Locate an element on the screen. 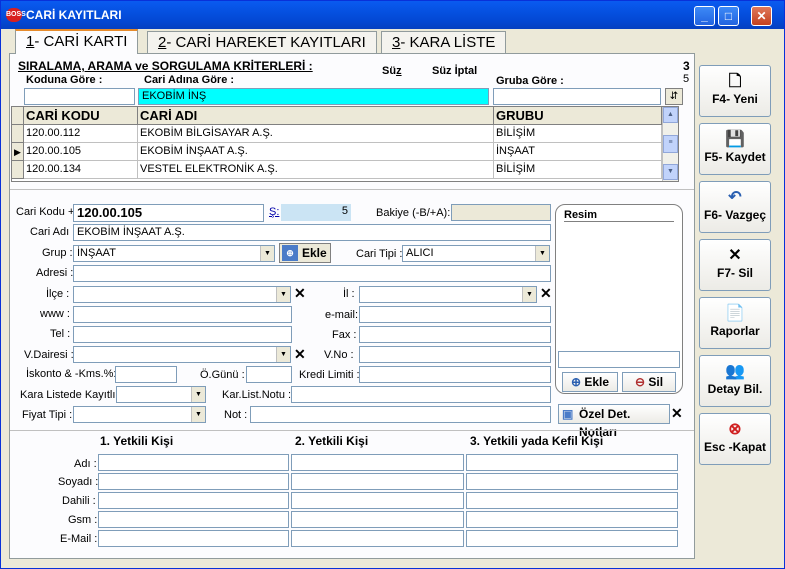 The height and width of the screenshot is (569, 785). yetkili2-soyadi-field is located at coordinates (377, 481).